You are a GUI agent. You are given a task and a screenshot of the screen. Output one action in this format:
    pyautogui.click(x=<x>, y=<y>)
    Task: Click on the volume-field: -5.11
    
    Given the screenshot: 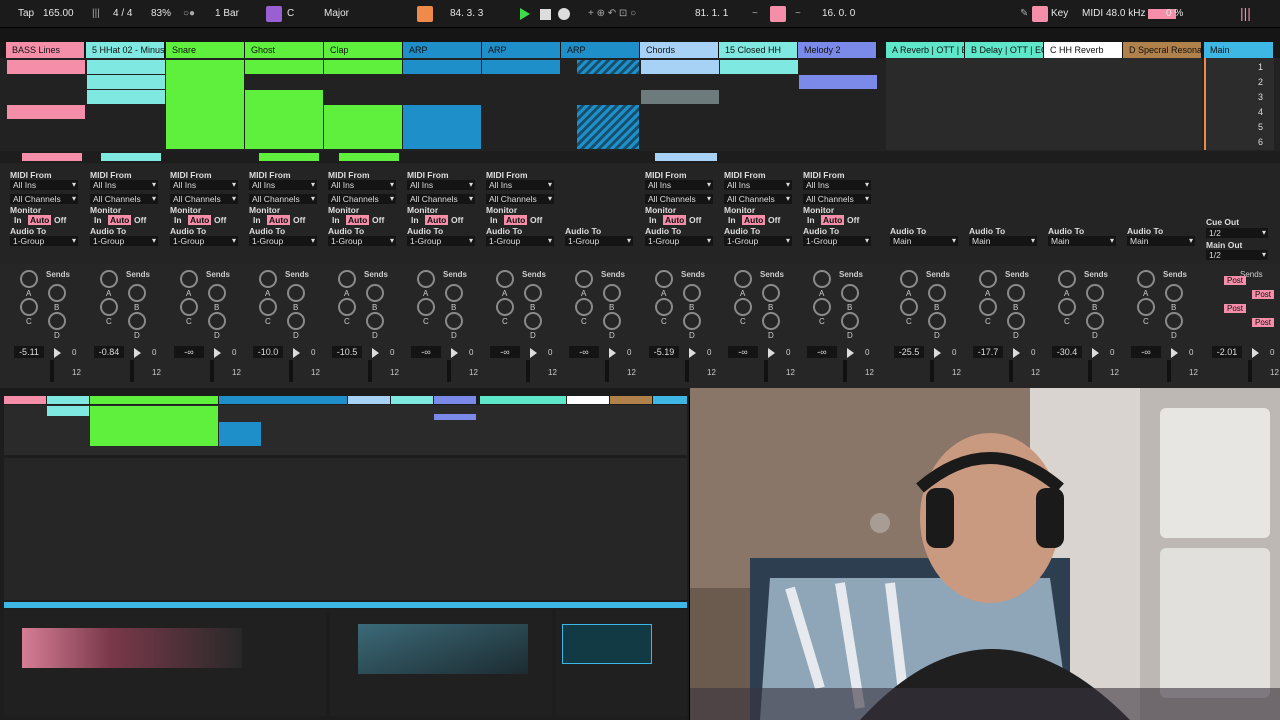 What is the action you would take?
    pyautogui.click(x=29, y=352)
    